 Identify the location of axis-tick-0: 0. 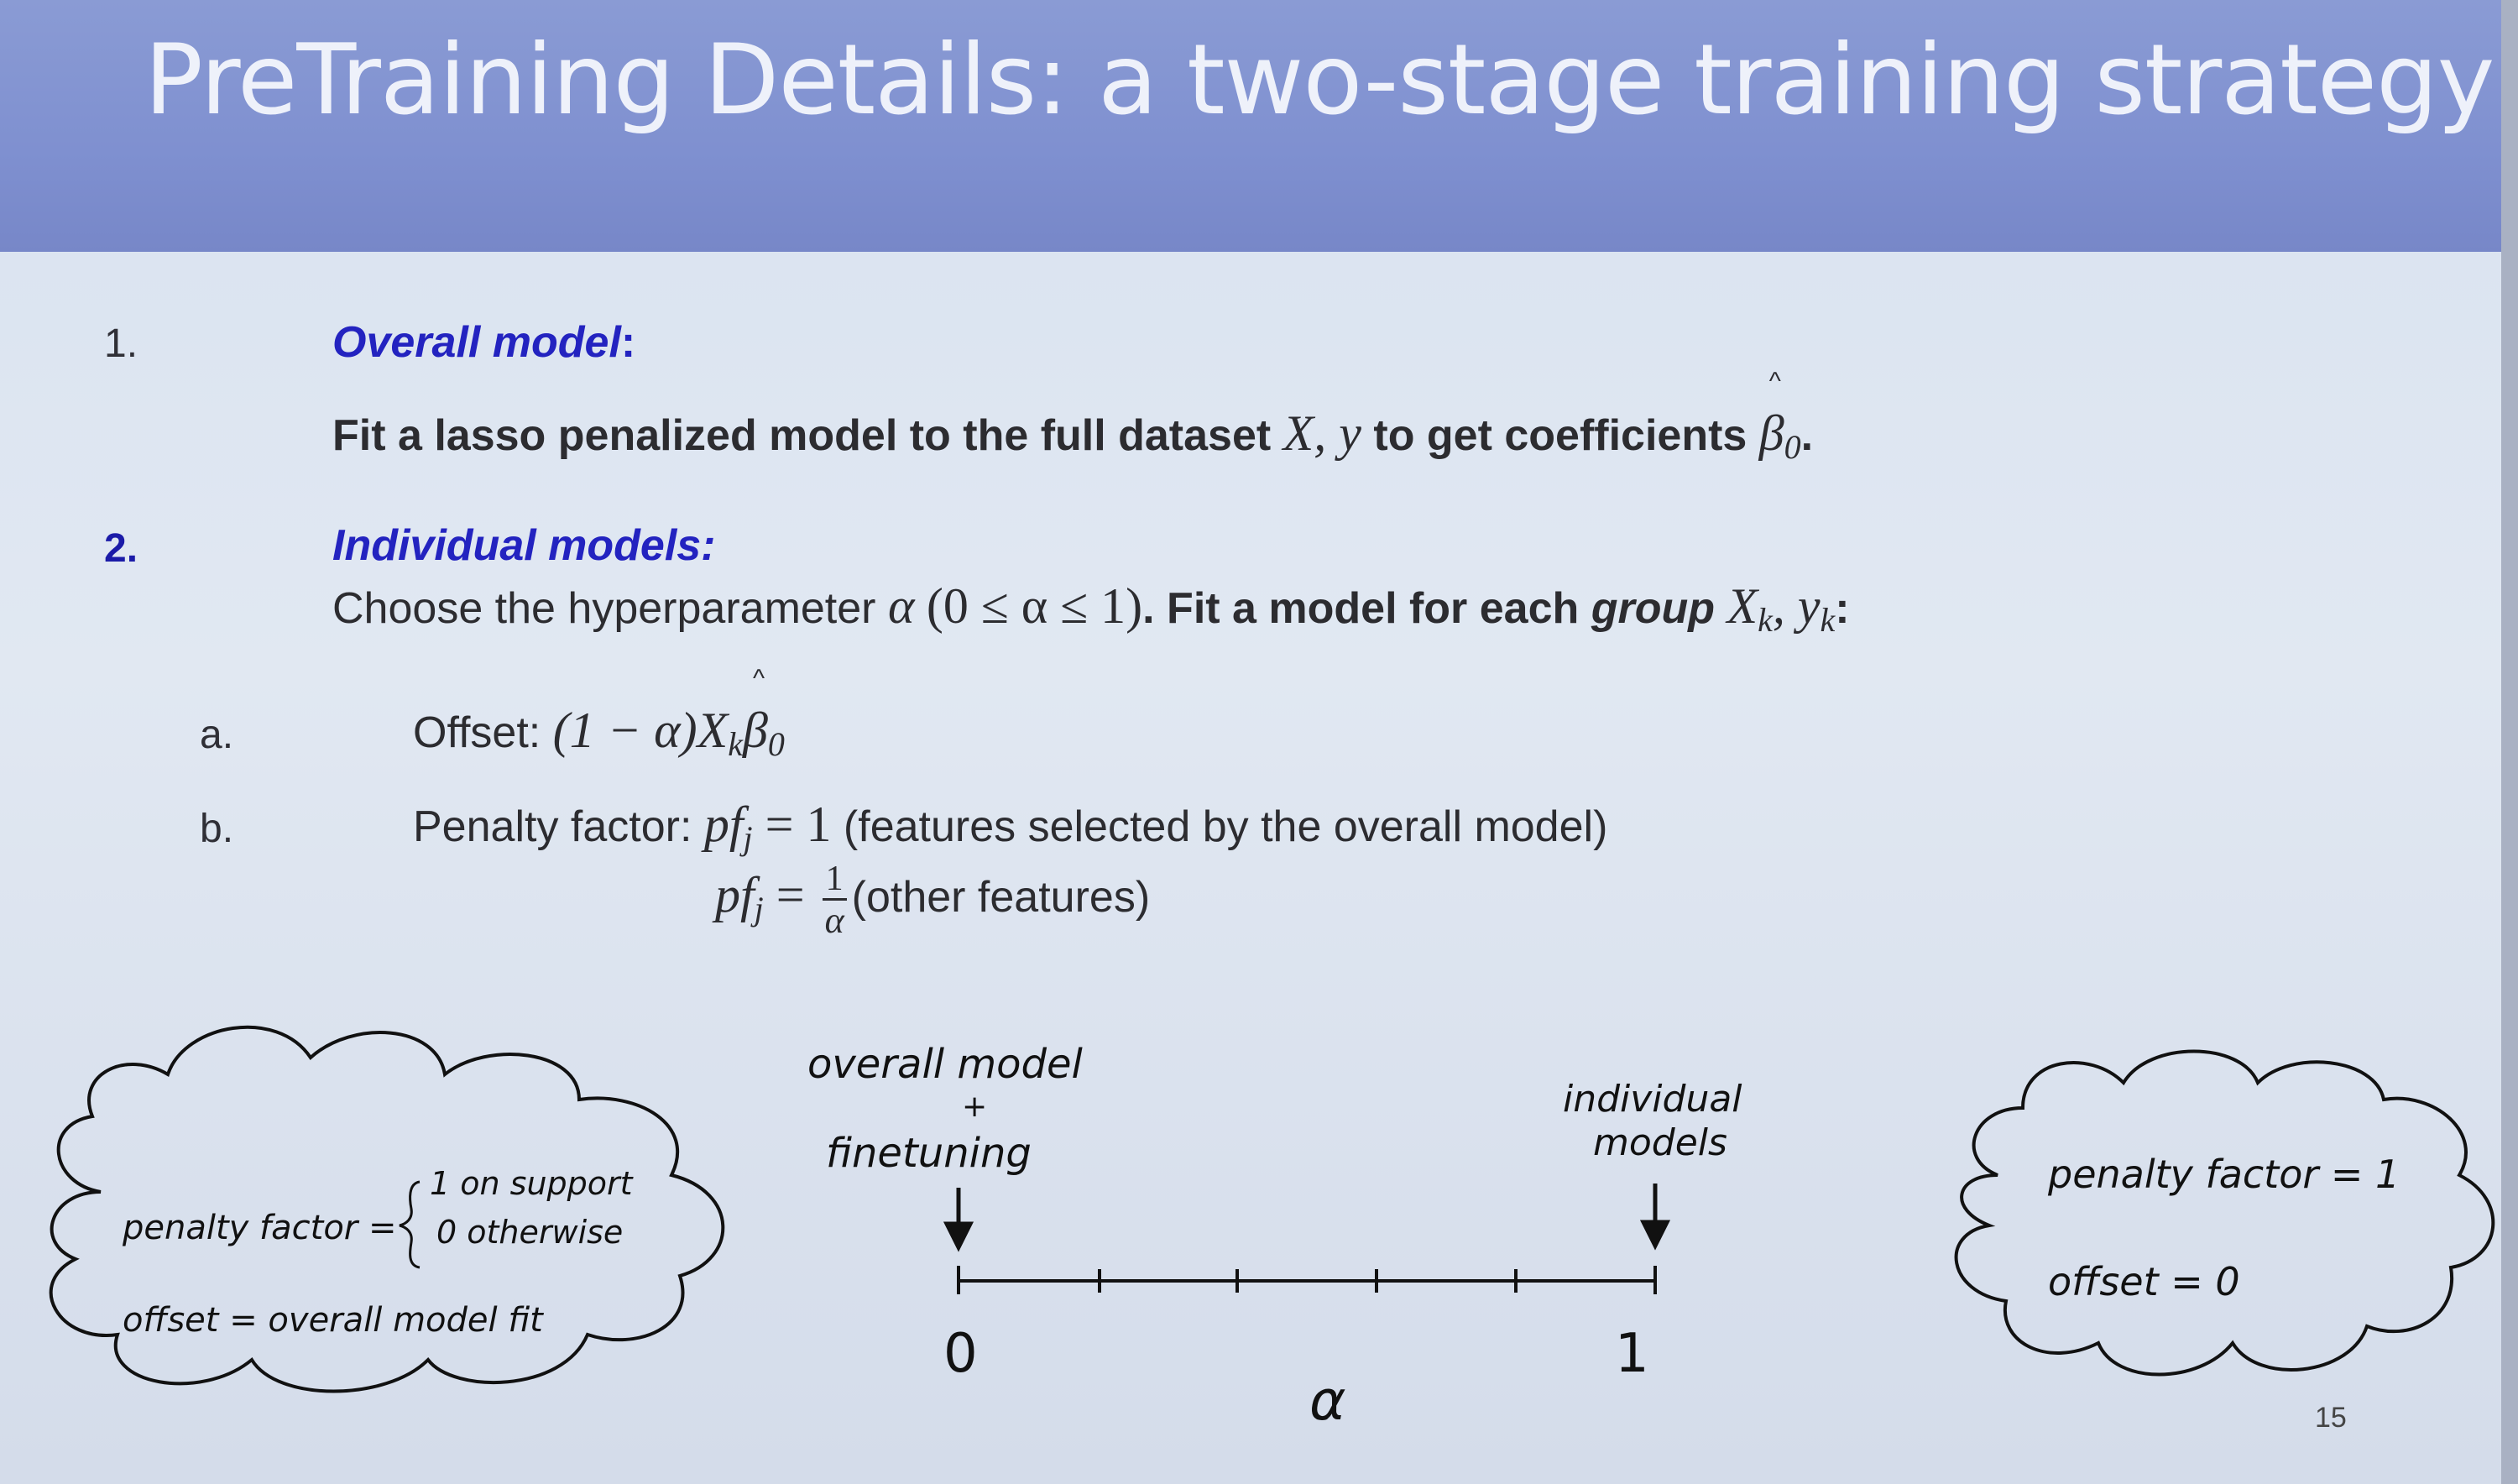
(961, 1354).